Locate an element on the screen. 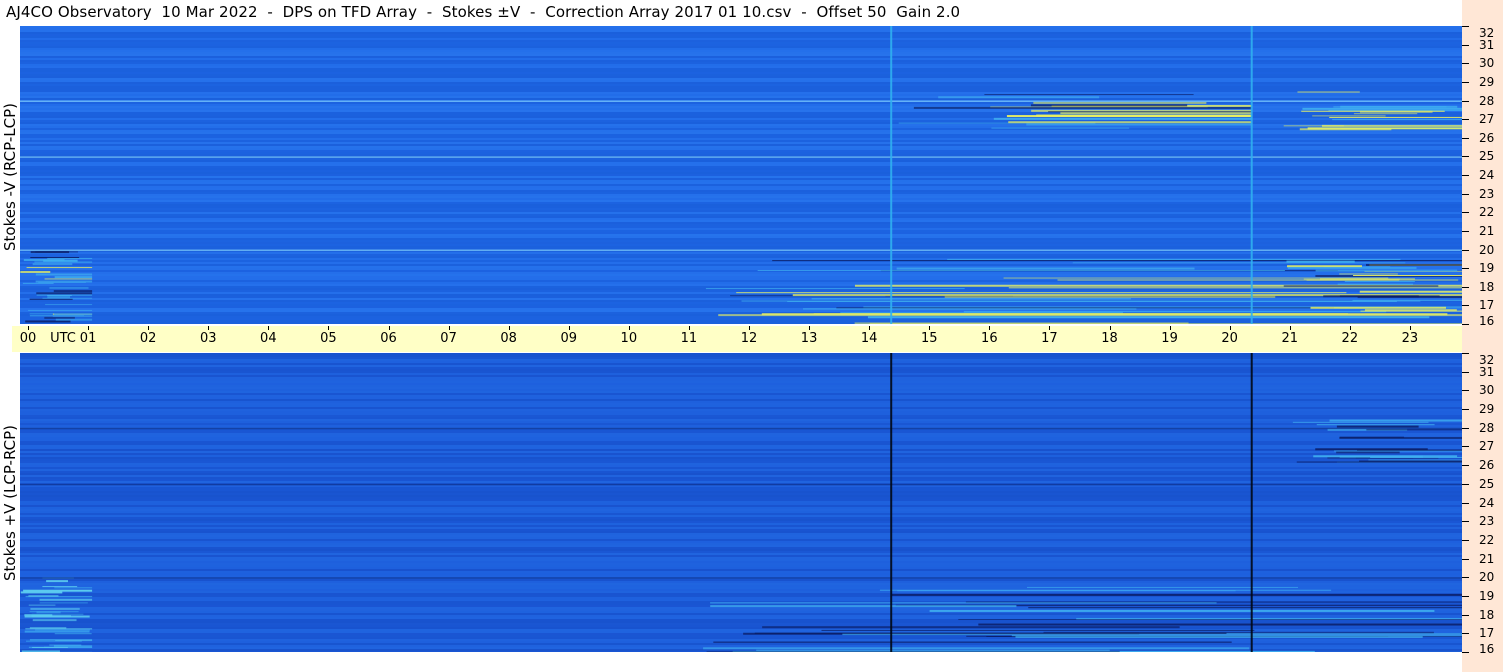 Image resolution: width=1503 pixels, height=672 pixels. frequency-tick-label: 23 is located at coordinates (1487, 521).